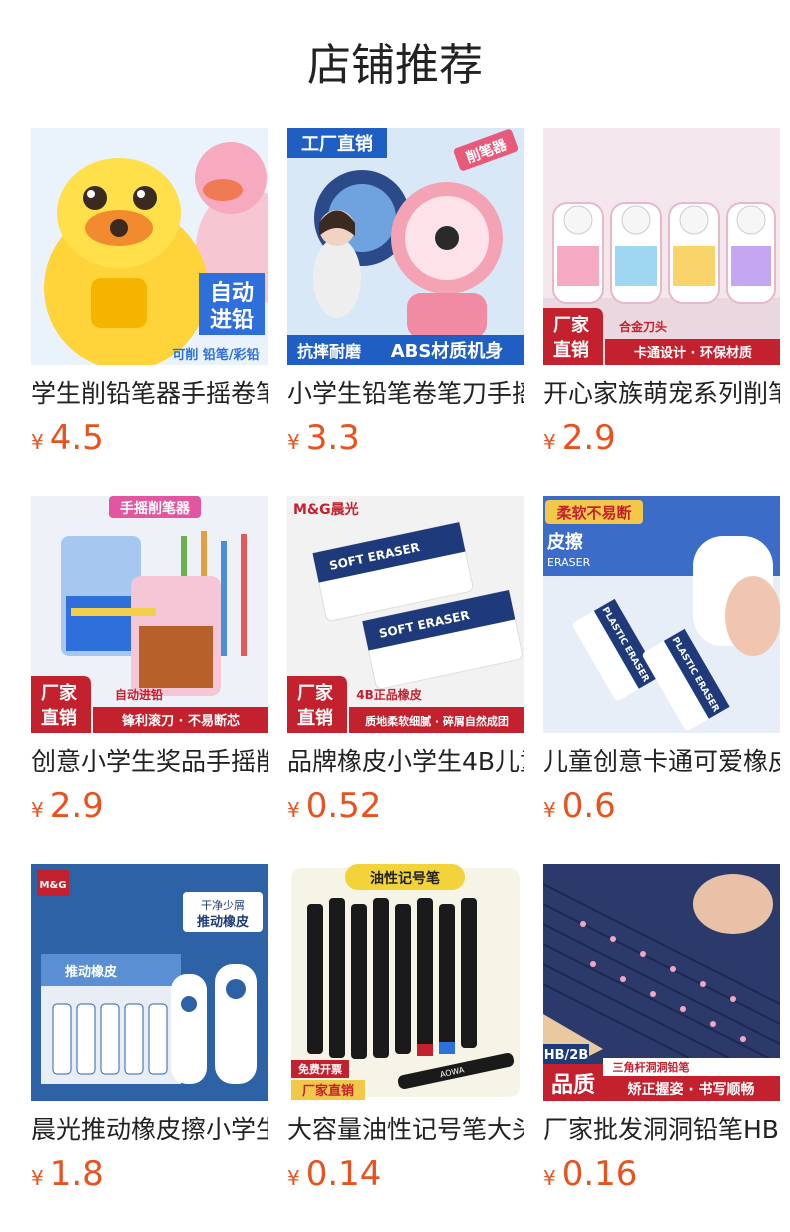 Image resolution: width=790 pixels, height=1232 pixels. I want to click on product-card: 油性记号笔 AOWA 免费开票 厂家直销 大容量油性记号笔大头 ¥ 0.14, so click(405, 1048).